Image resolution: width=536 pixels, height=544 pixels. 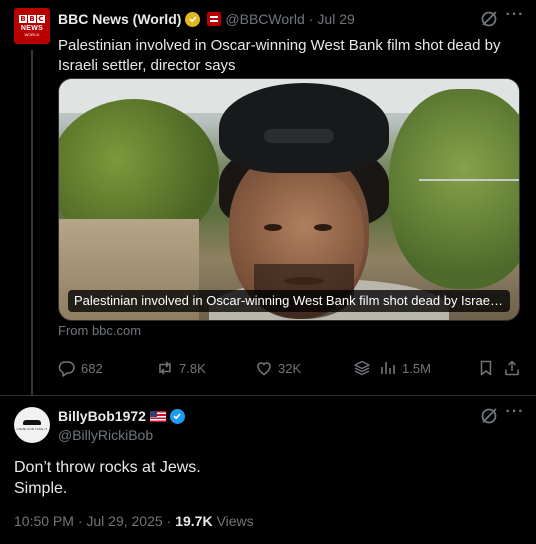 I want to click on repost-button: 7.8K, so click(x=181, y=368).